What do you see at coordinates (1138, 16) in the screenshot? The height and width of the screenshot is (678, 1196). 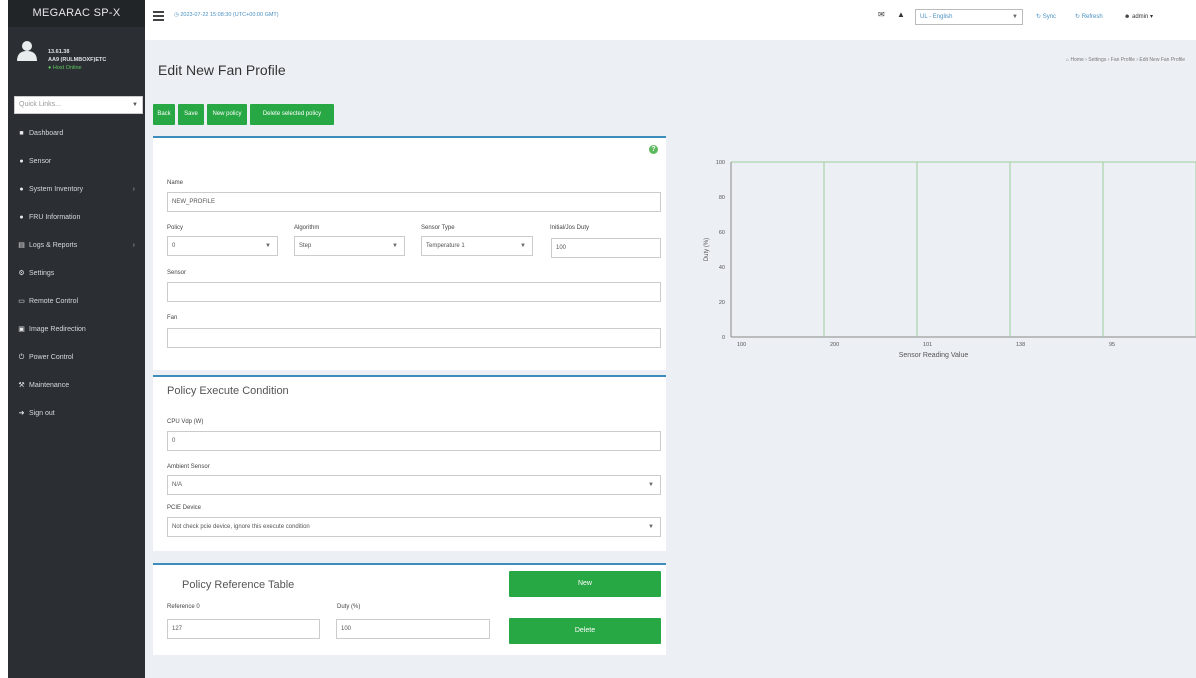 I see `user-menu: ☻ admin ▾` at bounding box center [1138, 16].